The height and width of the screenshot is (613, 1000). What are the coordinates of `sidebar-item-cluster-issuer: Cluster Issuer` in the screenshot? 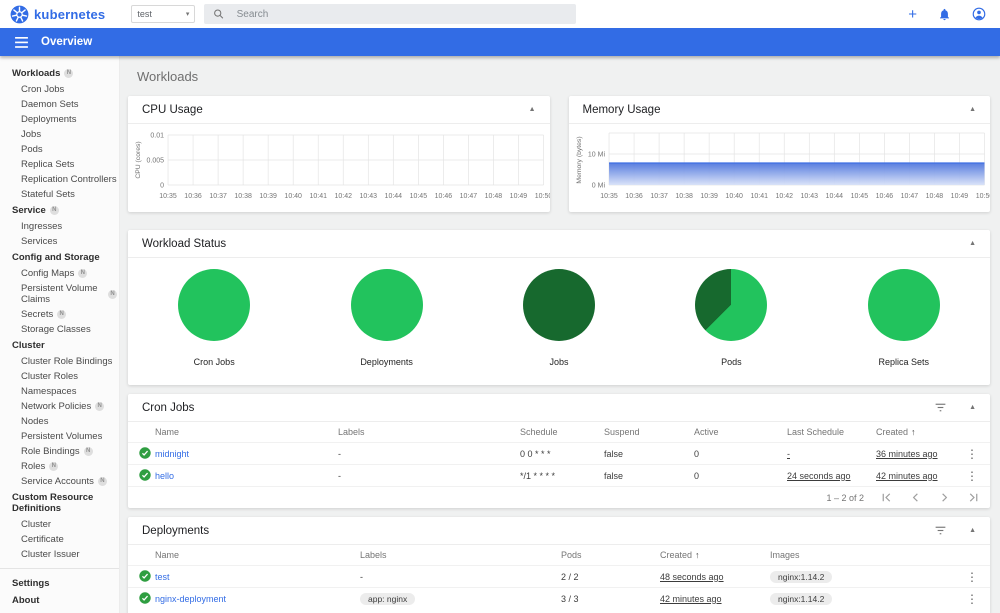 It's located at (59, 554).